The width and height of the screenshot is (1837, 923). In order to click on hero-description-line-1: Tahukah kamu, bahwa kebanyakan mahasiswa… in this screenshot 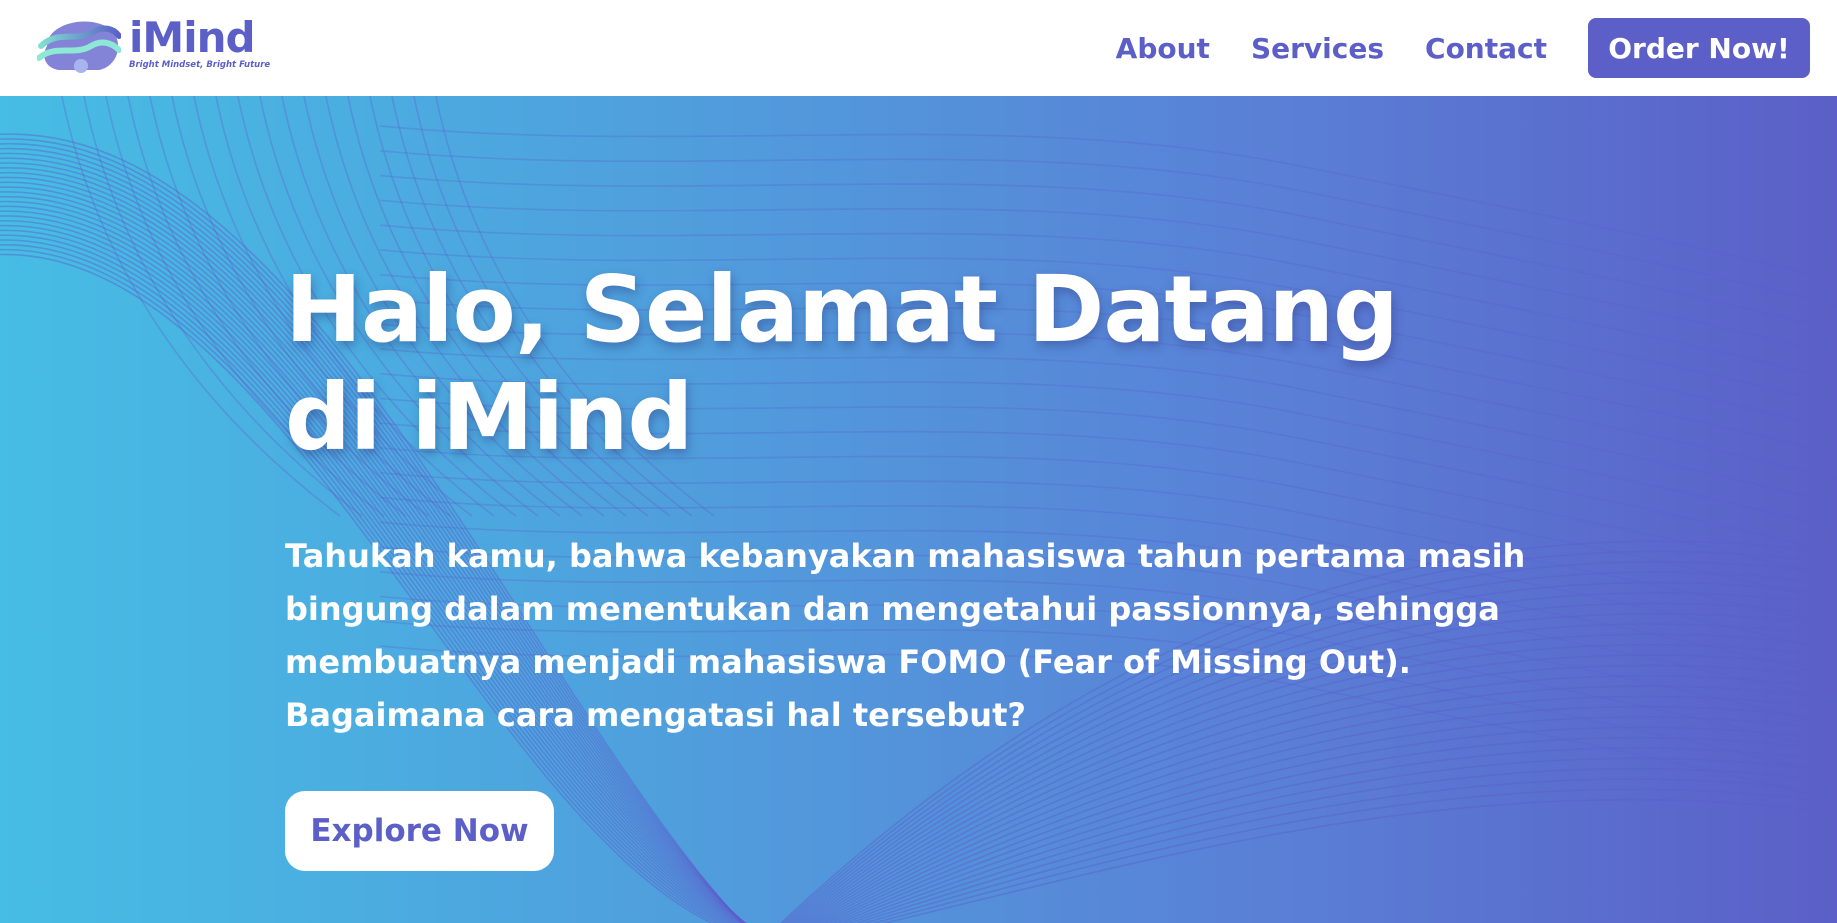, I will do `click(905, 556)`.